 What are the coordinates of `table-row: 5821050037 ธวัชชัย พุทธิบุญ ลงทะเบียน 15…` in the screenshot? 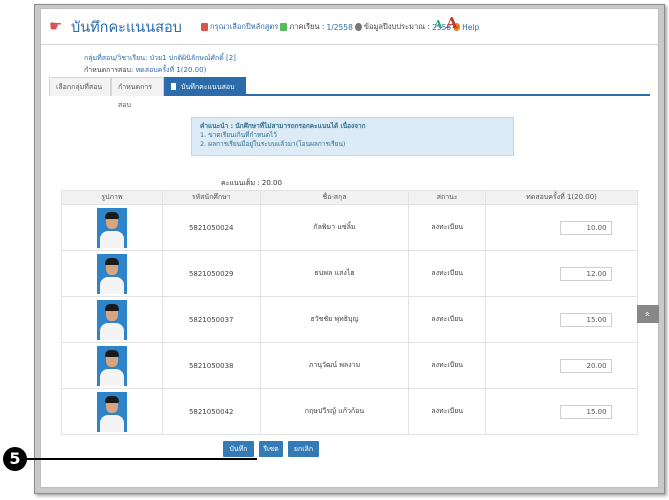 It's located at (349, 319).